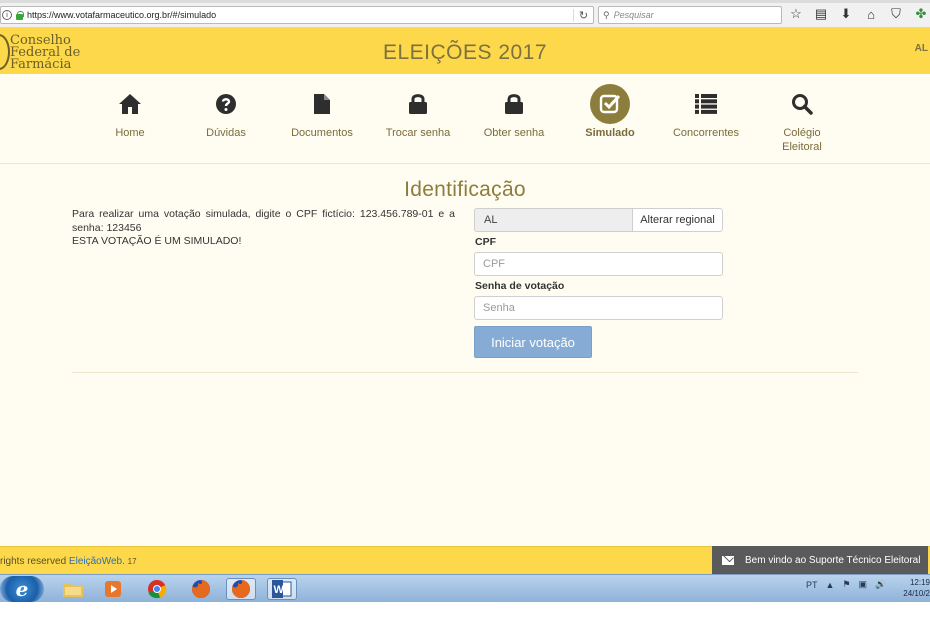 This screenshot has width=930, height=620. Describe the element at coordinates (485, 242) in the screenshot. I see `cpf-label: CPF` at that location.